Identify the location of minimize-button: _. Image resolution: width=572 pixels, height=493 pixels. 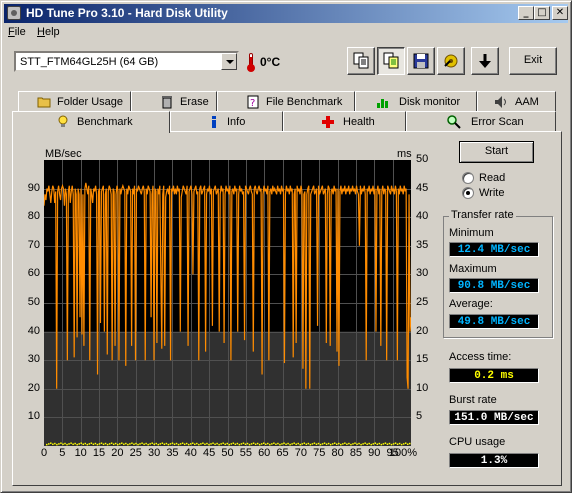
(526, 13).